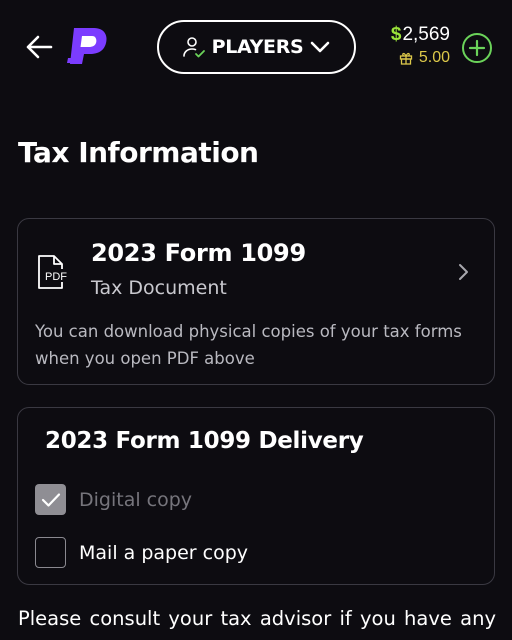  I want to click on players-dropdown-button: PLAYERS, so click(256, 47).